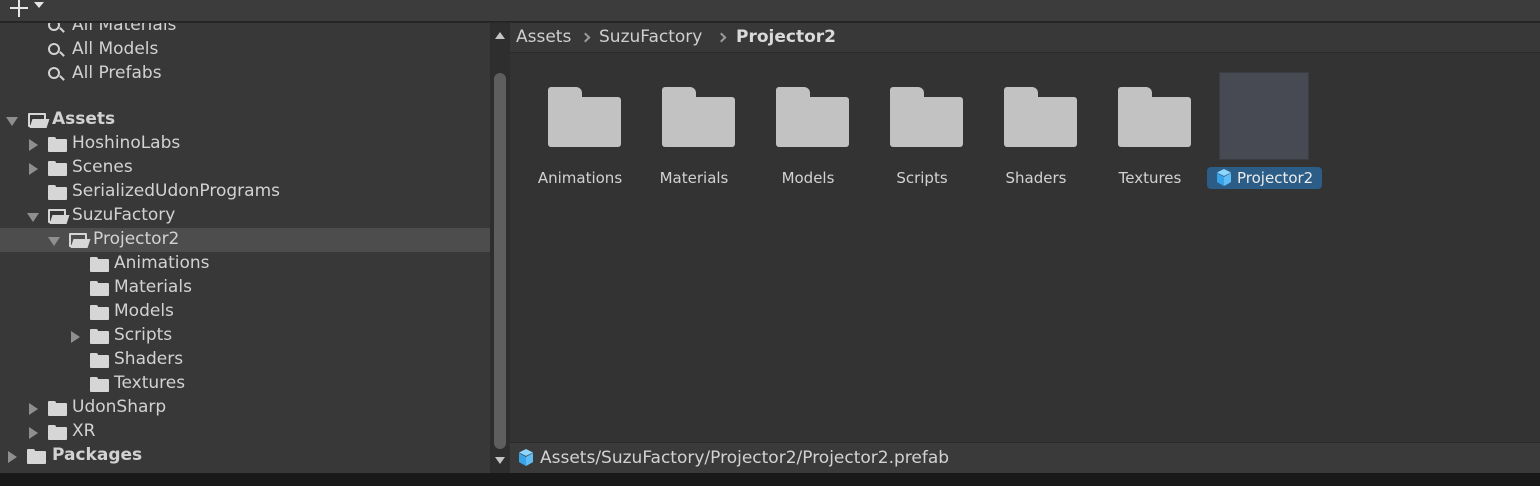  I want to click on tree-item-all-prefabs: All Prefabs, so click(245, 74).